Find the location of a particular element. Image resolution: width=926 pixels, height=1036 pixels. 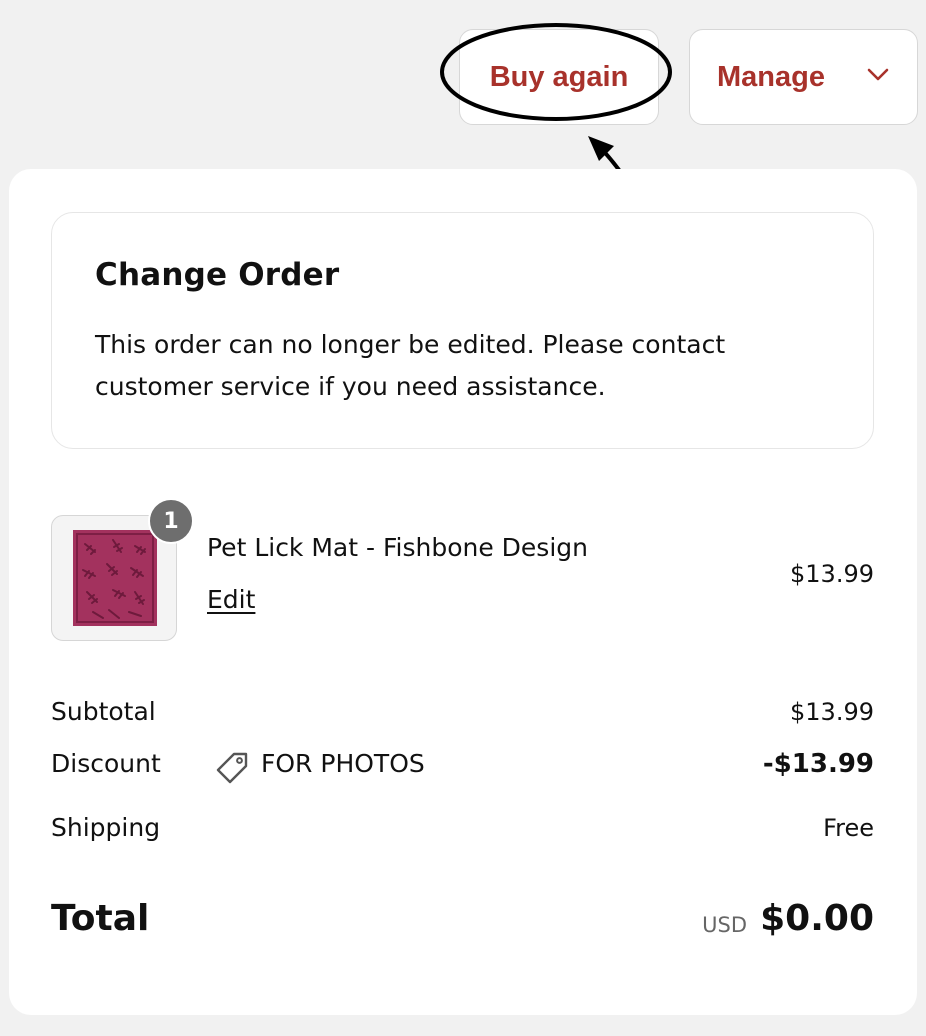

total-value: $0.00 is located at coordinates (817, 918).